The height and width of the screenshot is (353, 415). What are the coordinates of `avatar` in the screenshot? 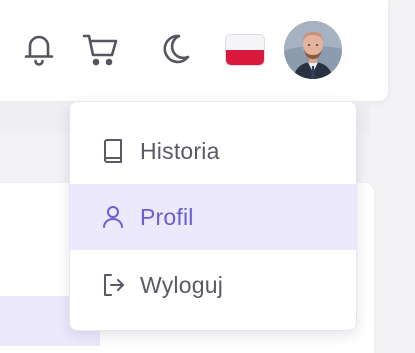 It's located at (313, 50).